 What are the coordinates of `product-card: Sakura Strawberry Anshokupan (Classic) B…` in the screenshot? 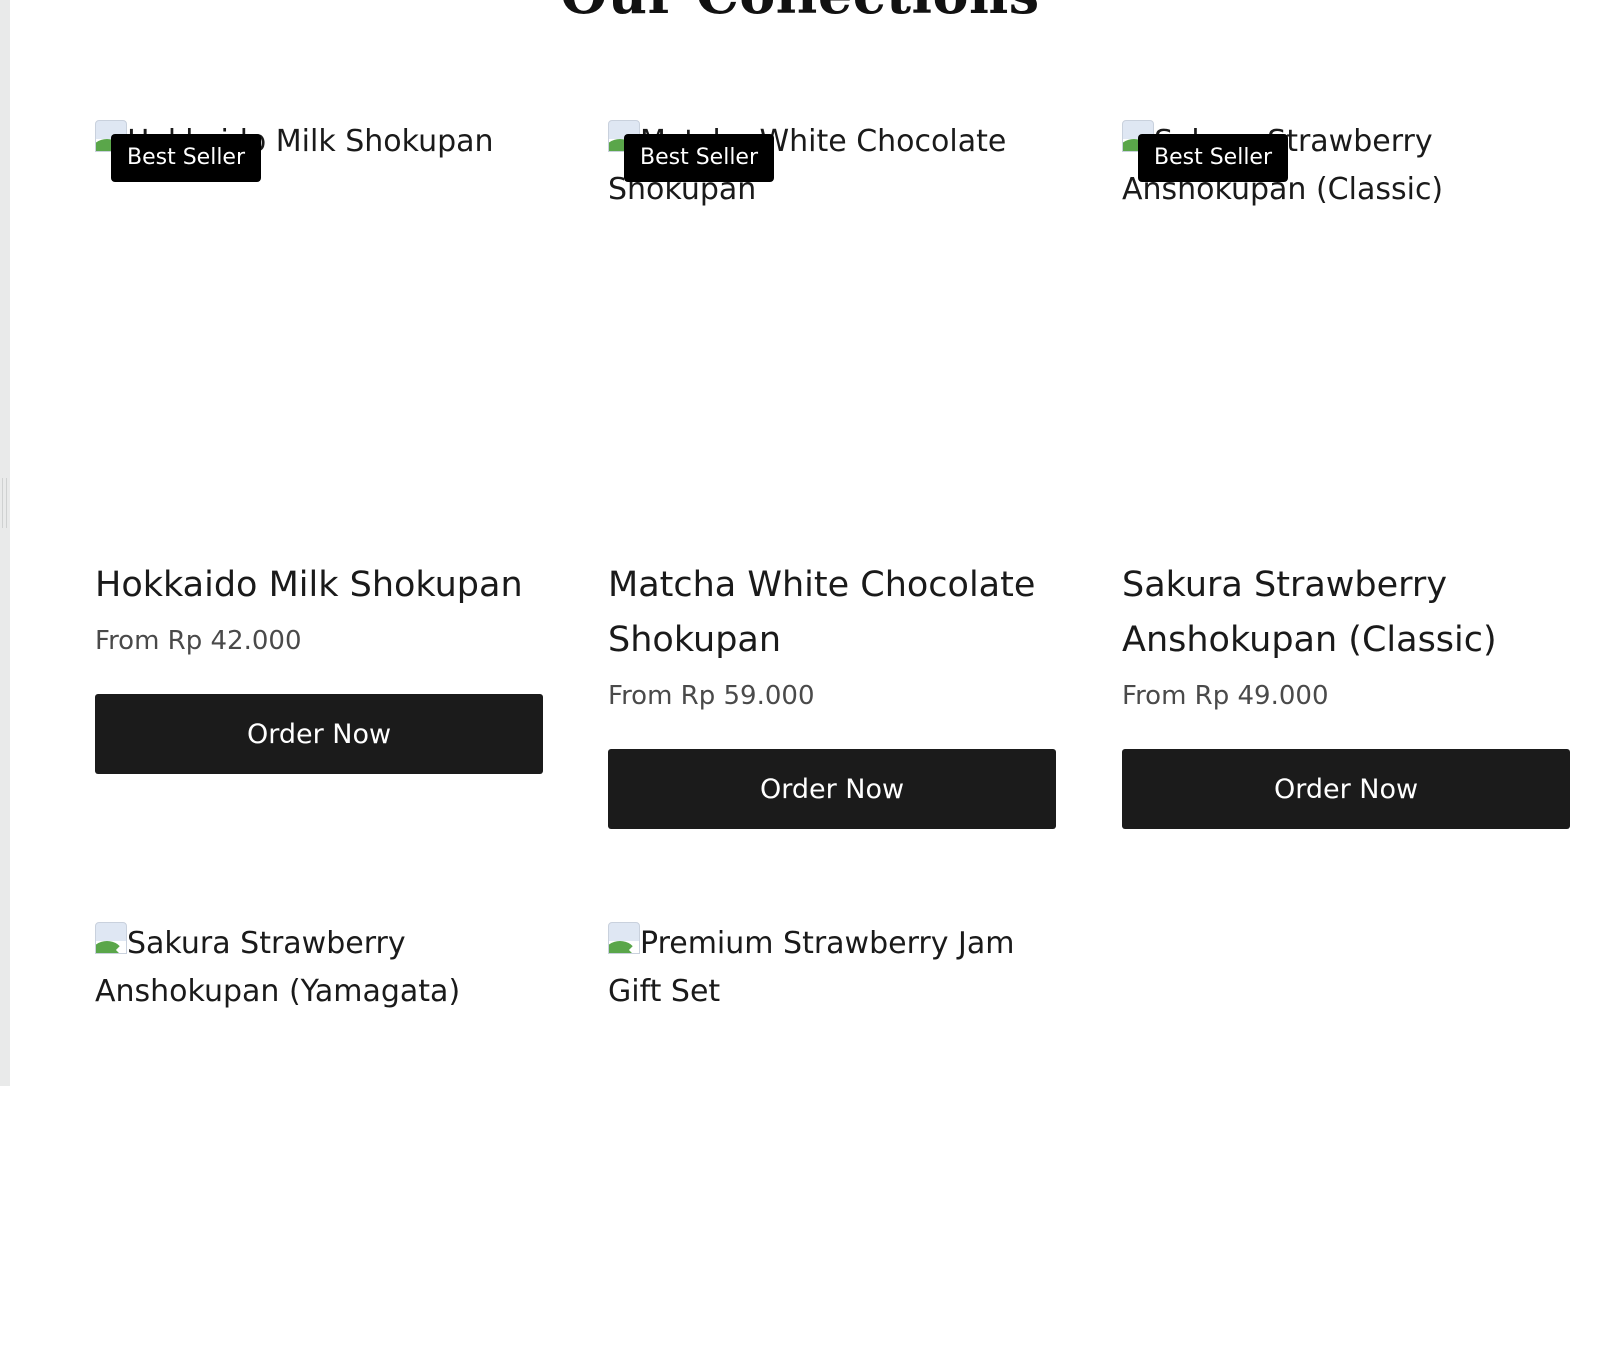 It's located at (1346, 473).